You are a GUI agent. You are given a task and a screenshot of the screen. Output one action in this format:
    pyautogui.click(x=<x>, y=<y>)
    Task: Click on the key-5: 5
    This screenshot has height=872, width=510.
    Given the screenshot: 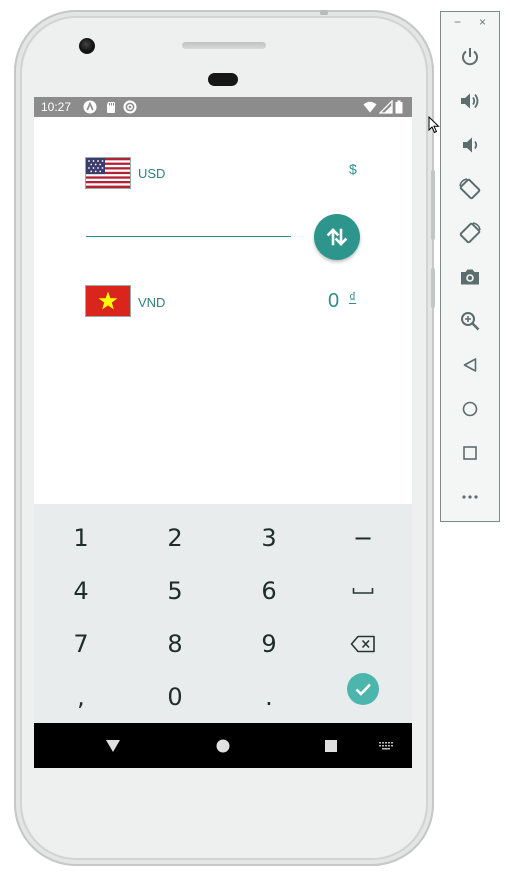 What is the action you would take?
    pyautogui.click(x=175, y=590)
    